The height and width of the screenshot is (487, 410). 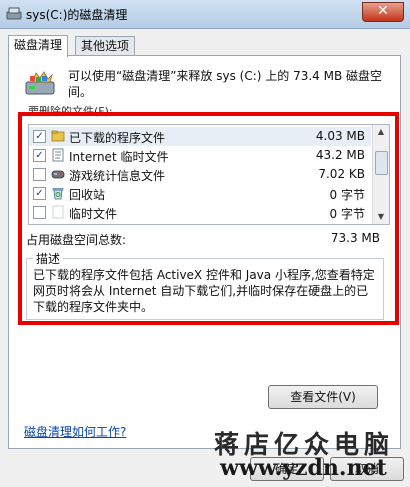 I want to click on watermark-url: www.yzdn.net, so click(x=303, y=468).